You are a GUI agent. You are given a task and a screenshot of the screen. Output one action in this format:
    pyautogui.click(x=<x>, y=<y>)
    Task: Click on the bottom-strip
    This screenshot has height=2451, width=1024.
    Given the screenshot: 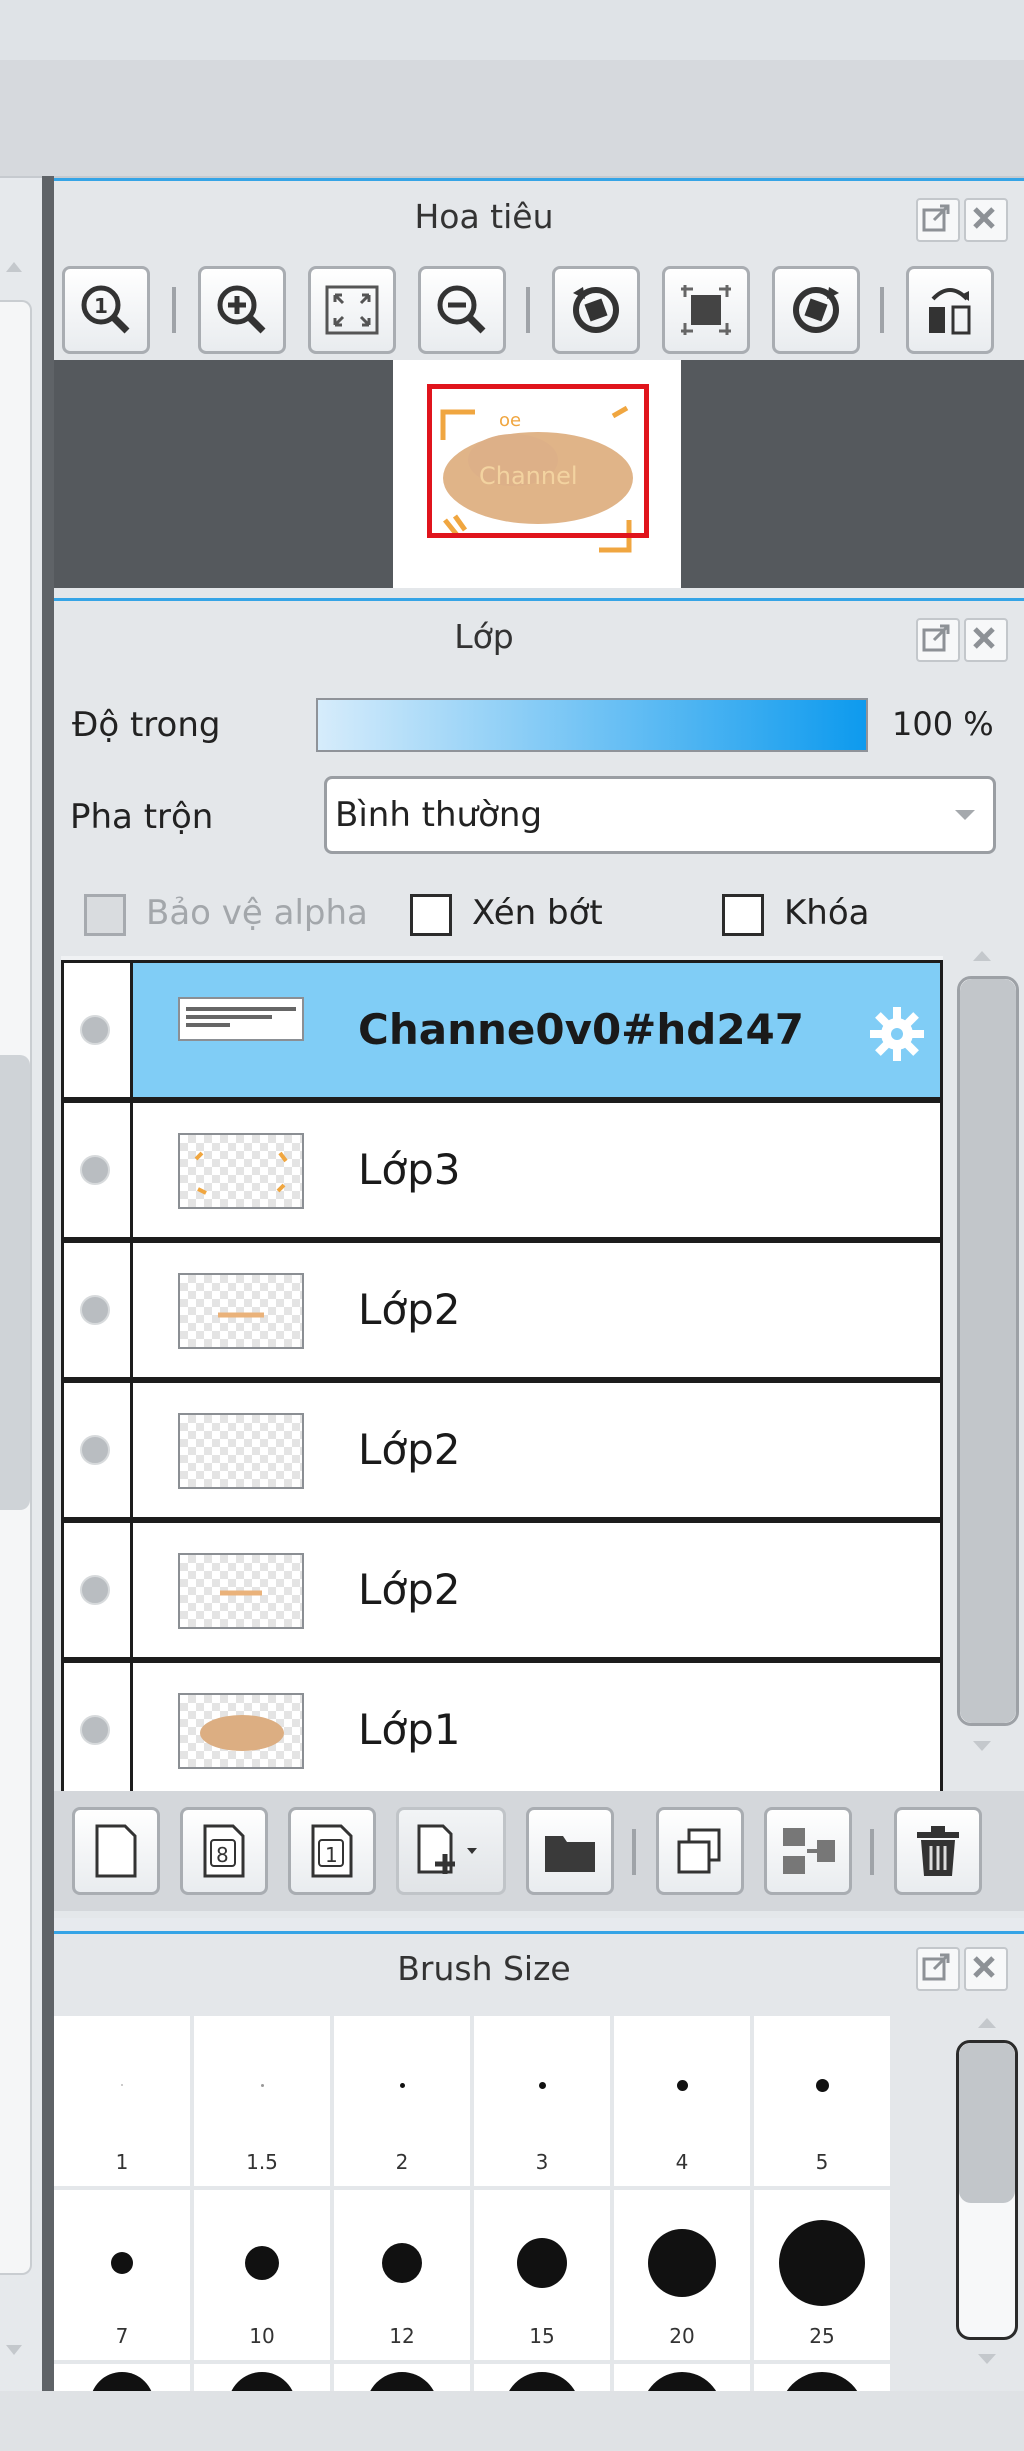 What is the action you would take?
    pyautogui.click(x=512, y=2421)
    